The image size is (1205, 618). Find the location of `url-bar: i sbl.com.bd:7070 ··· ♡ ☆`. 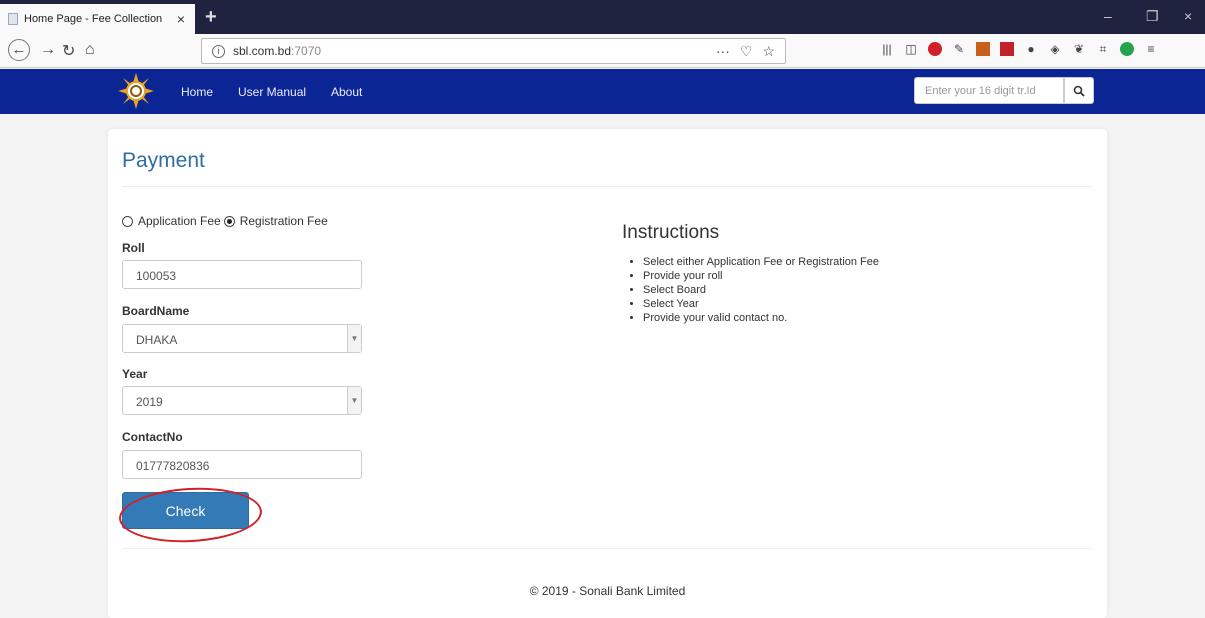

url-bar: i sbl.com.bd:7070 ··· ♡ ☆ is located at coordinates (493, 51).